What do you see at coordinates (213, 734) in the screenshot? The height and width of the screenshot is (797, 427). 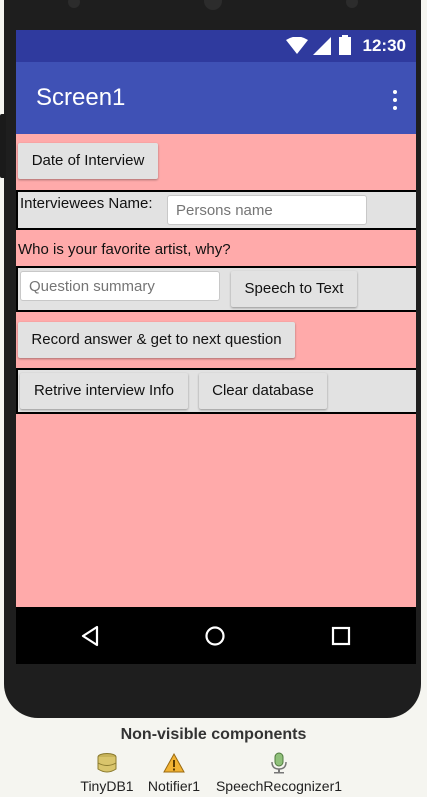 I see `nonvisible-heading: Non-visible components` at bounding box center [213, 734].